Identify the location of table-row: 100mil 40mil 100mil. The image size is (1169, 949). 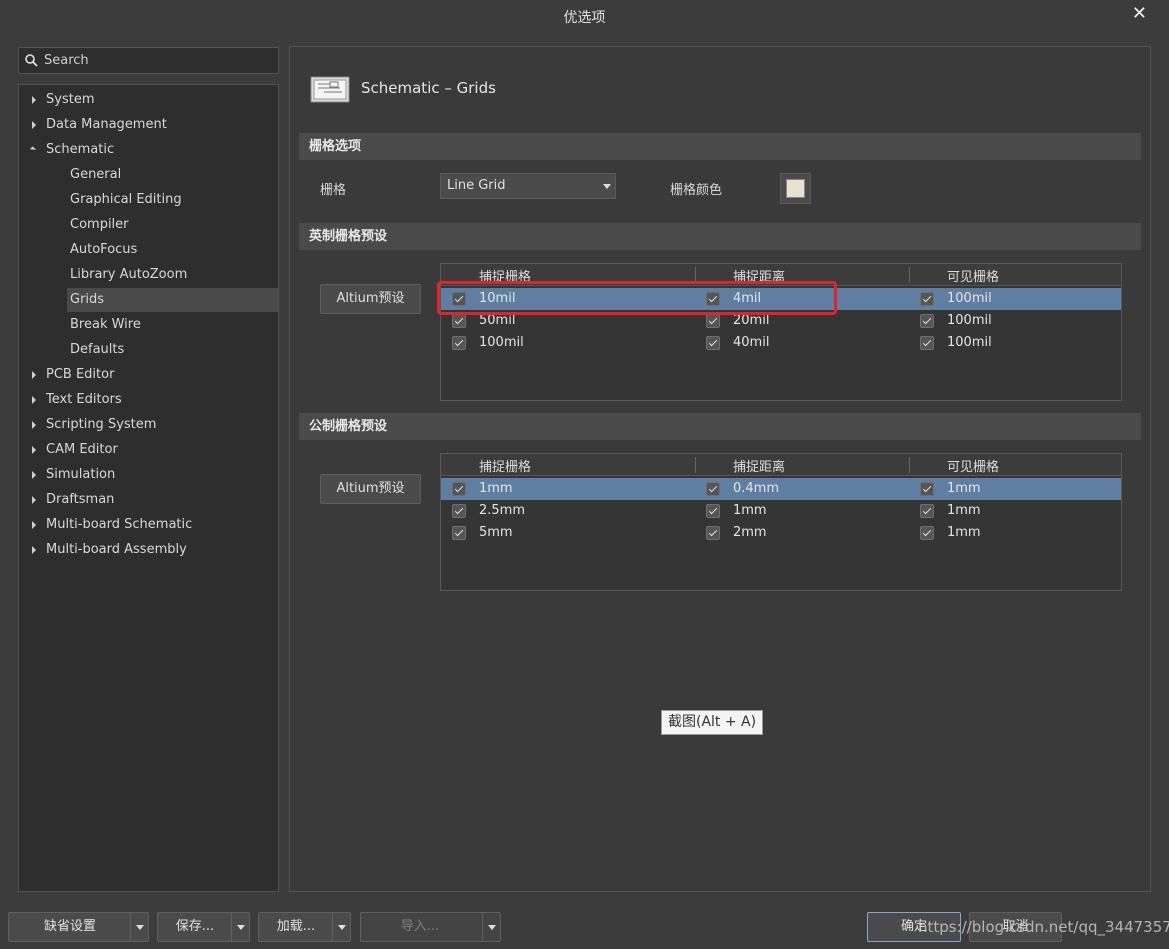
(781, 343).